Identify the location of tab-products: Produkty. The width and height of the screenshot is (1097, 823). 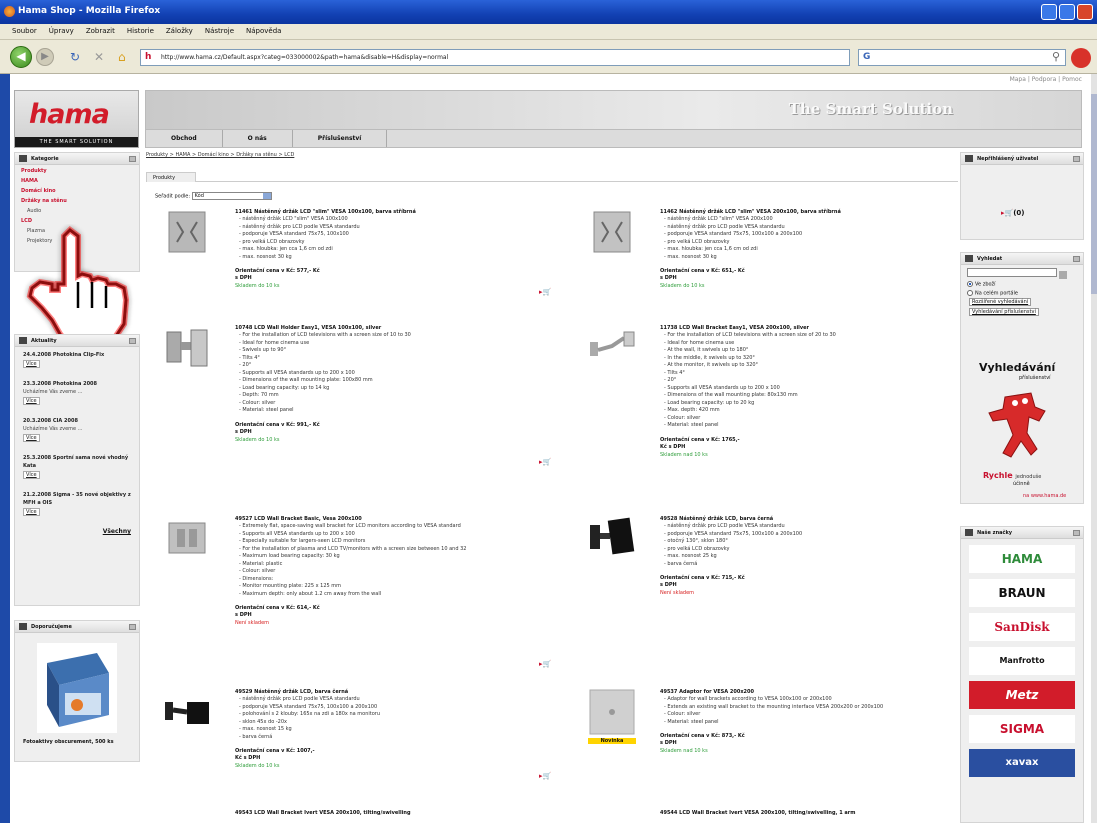
(171, 177).